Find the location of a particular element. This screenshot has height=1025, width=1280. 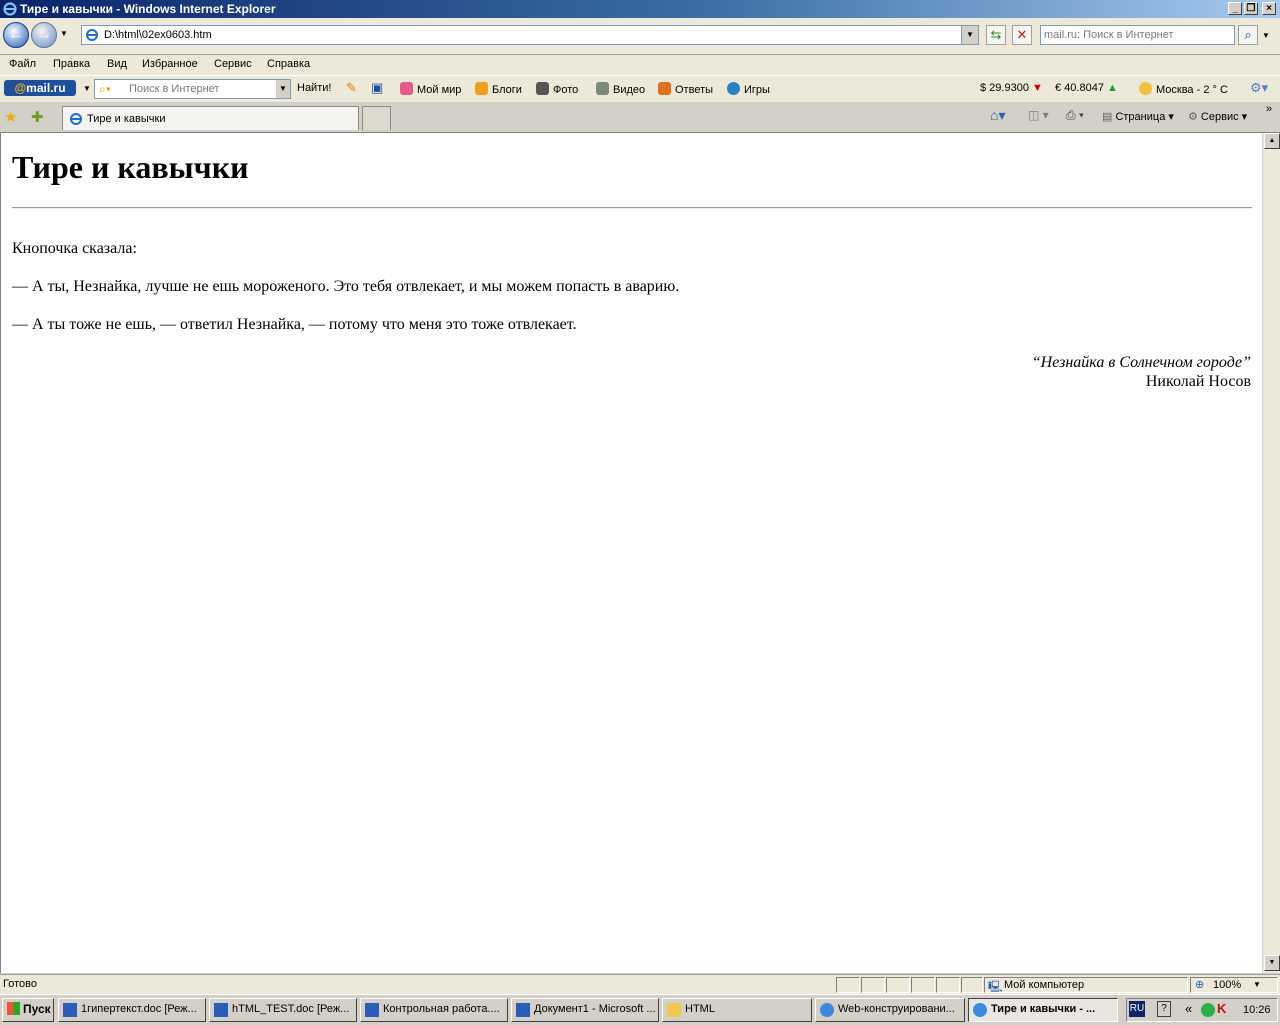

search-placeholder: mail.ru: Поиск в Интернет is located at coordinates (1109, 35).